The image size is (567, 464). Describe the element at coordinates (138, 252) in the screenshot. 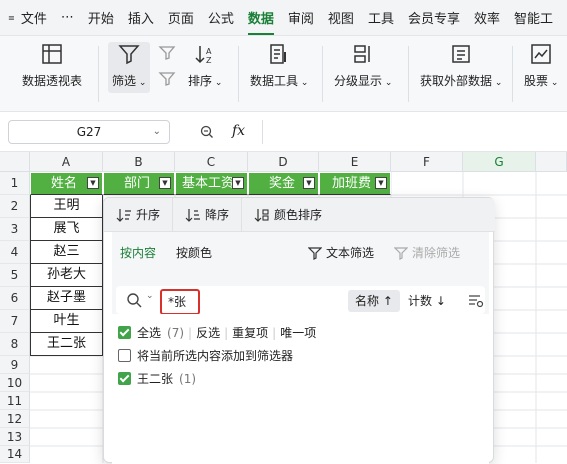

I see `tab-by-content: 按内容` at that location.